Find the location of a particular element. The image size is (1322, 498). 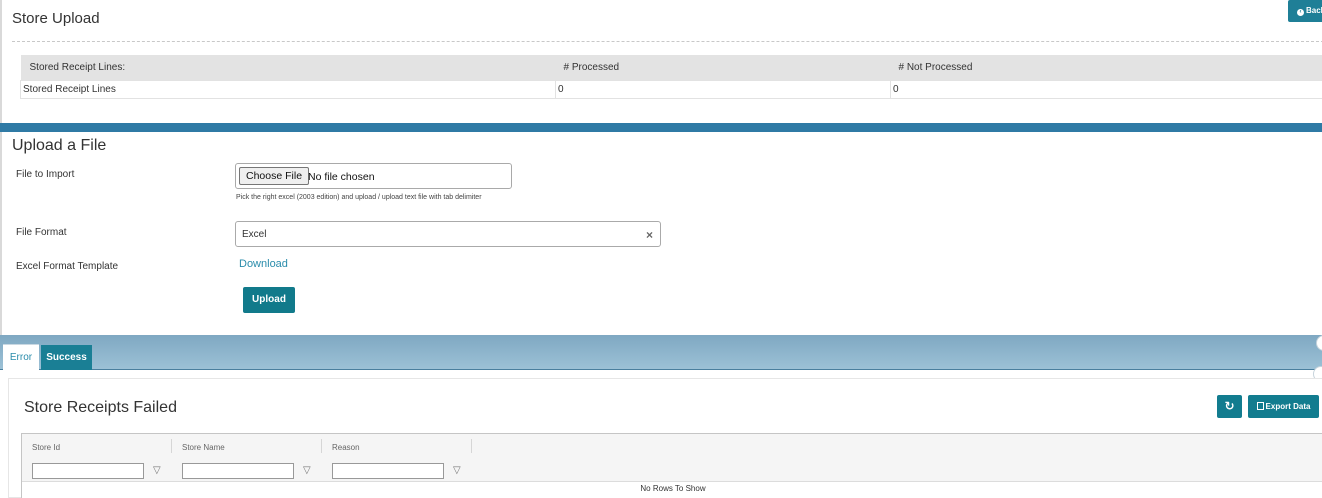

file-input: Choose File No file chosen is located at coordinates (373, 176).